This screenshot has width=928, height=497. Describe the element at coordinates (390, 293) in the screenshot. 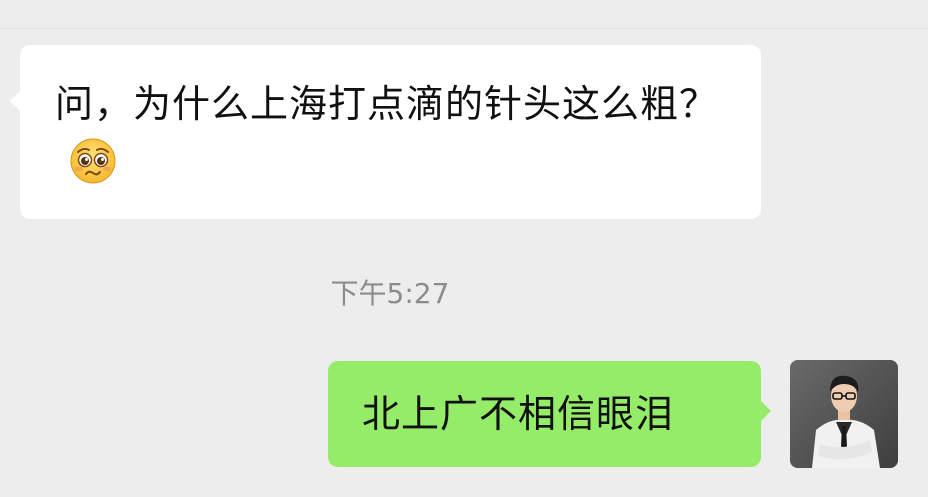

I see `message-timestamp: 下午5:27` at that location.